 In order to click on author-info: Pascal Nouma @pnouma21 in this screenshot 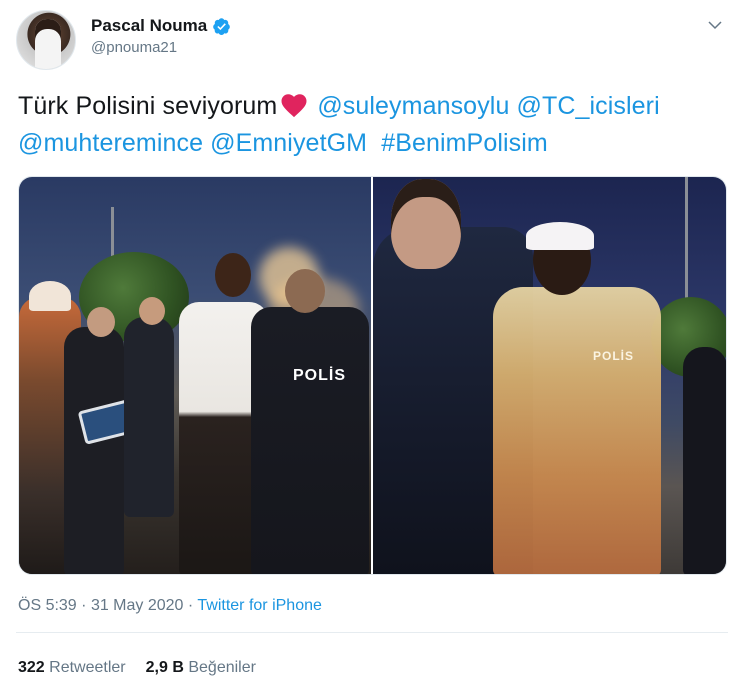, I will do `click(161, 36)`.